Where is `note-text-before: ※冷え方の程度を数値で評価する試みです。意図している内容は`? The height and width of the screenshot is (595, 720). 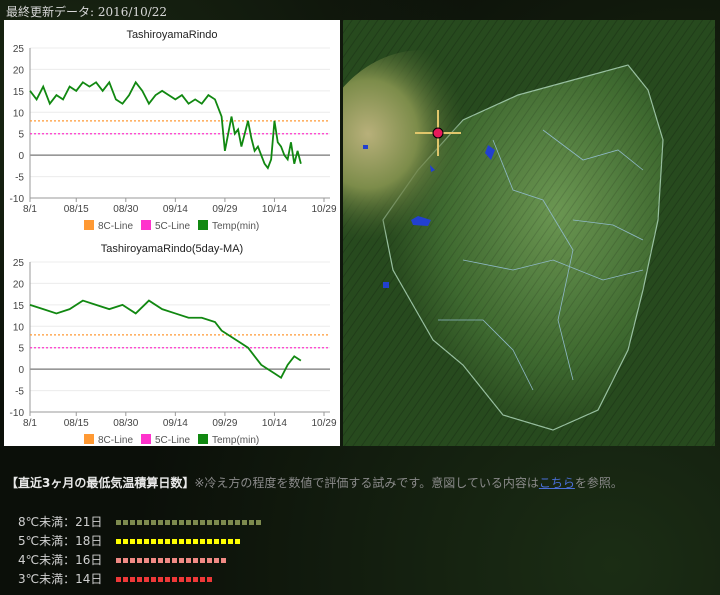 note-text-before: ※冷え方の程度を数値で評価する試みです。意図している内容は is located at coordinates (366, 483).